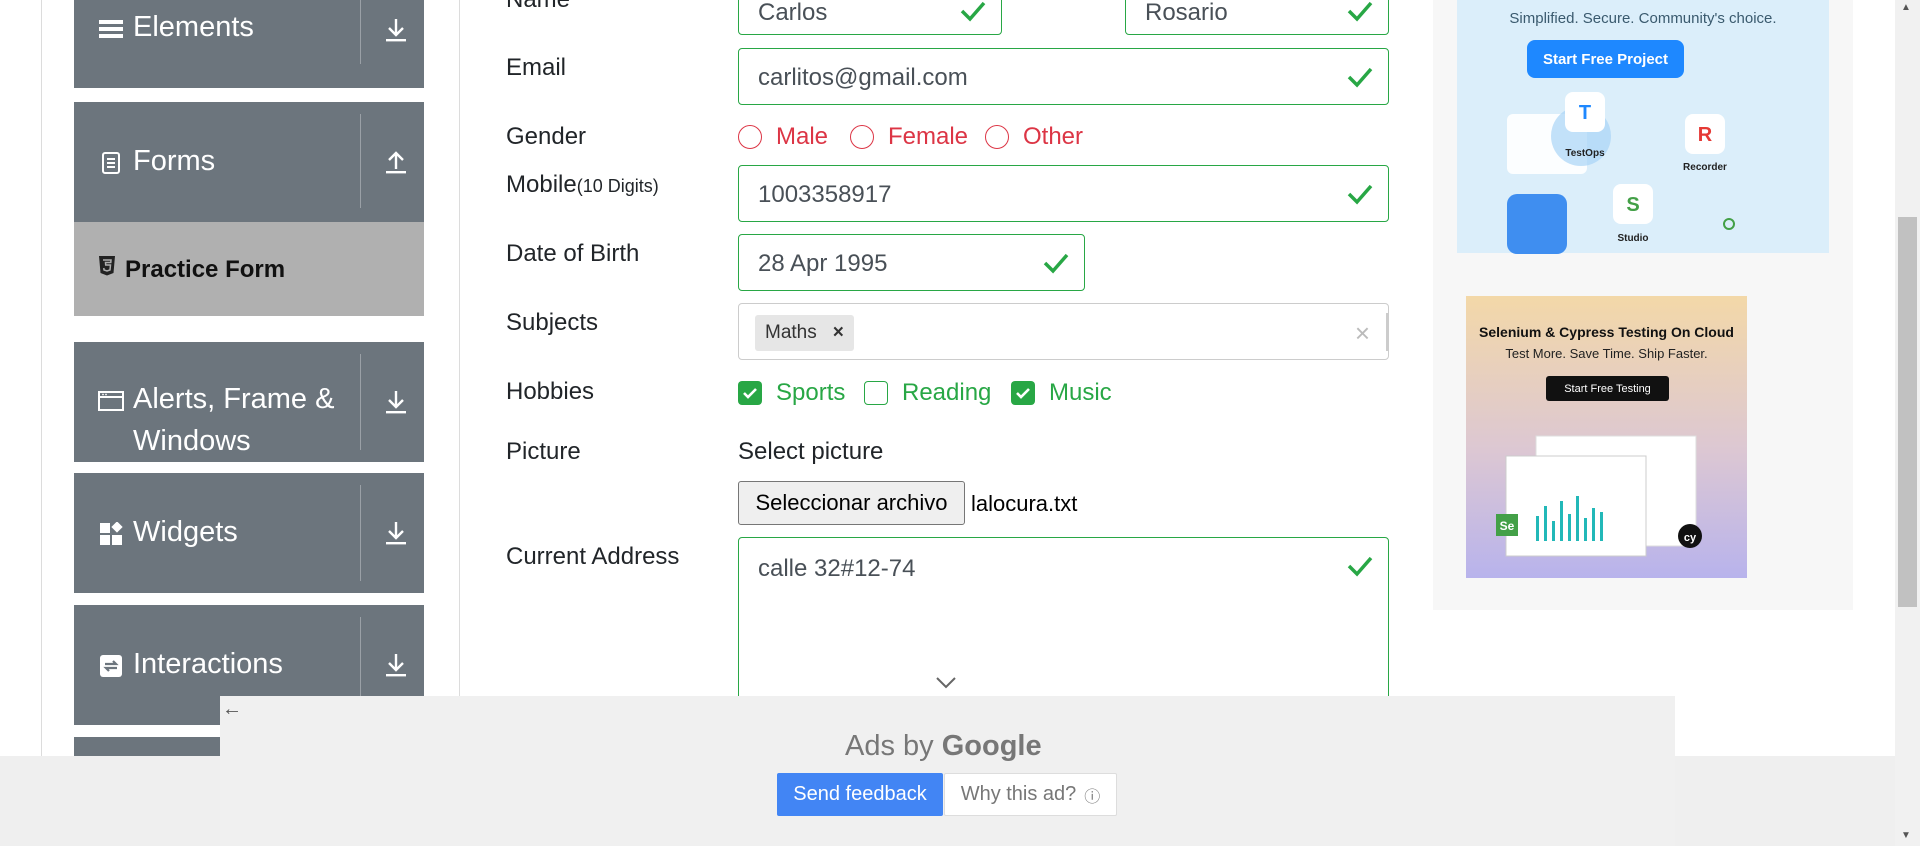 This screenshot has height=846, width=1920. What do you see at coordinates (1605, 59) in the screenshot?
I see `start-free-project-button: Start Free Project` at bounding box center [1605, 59].